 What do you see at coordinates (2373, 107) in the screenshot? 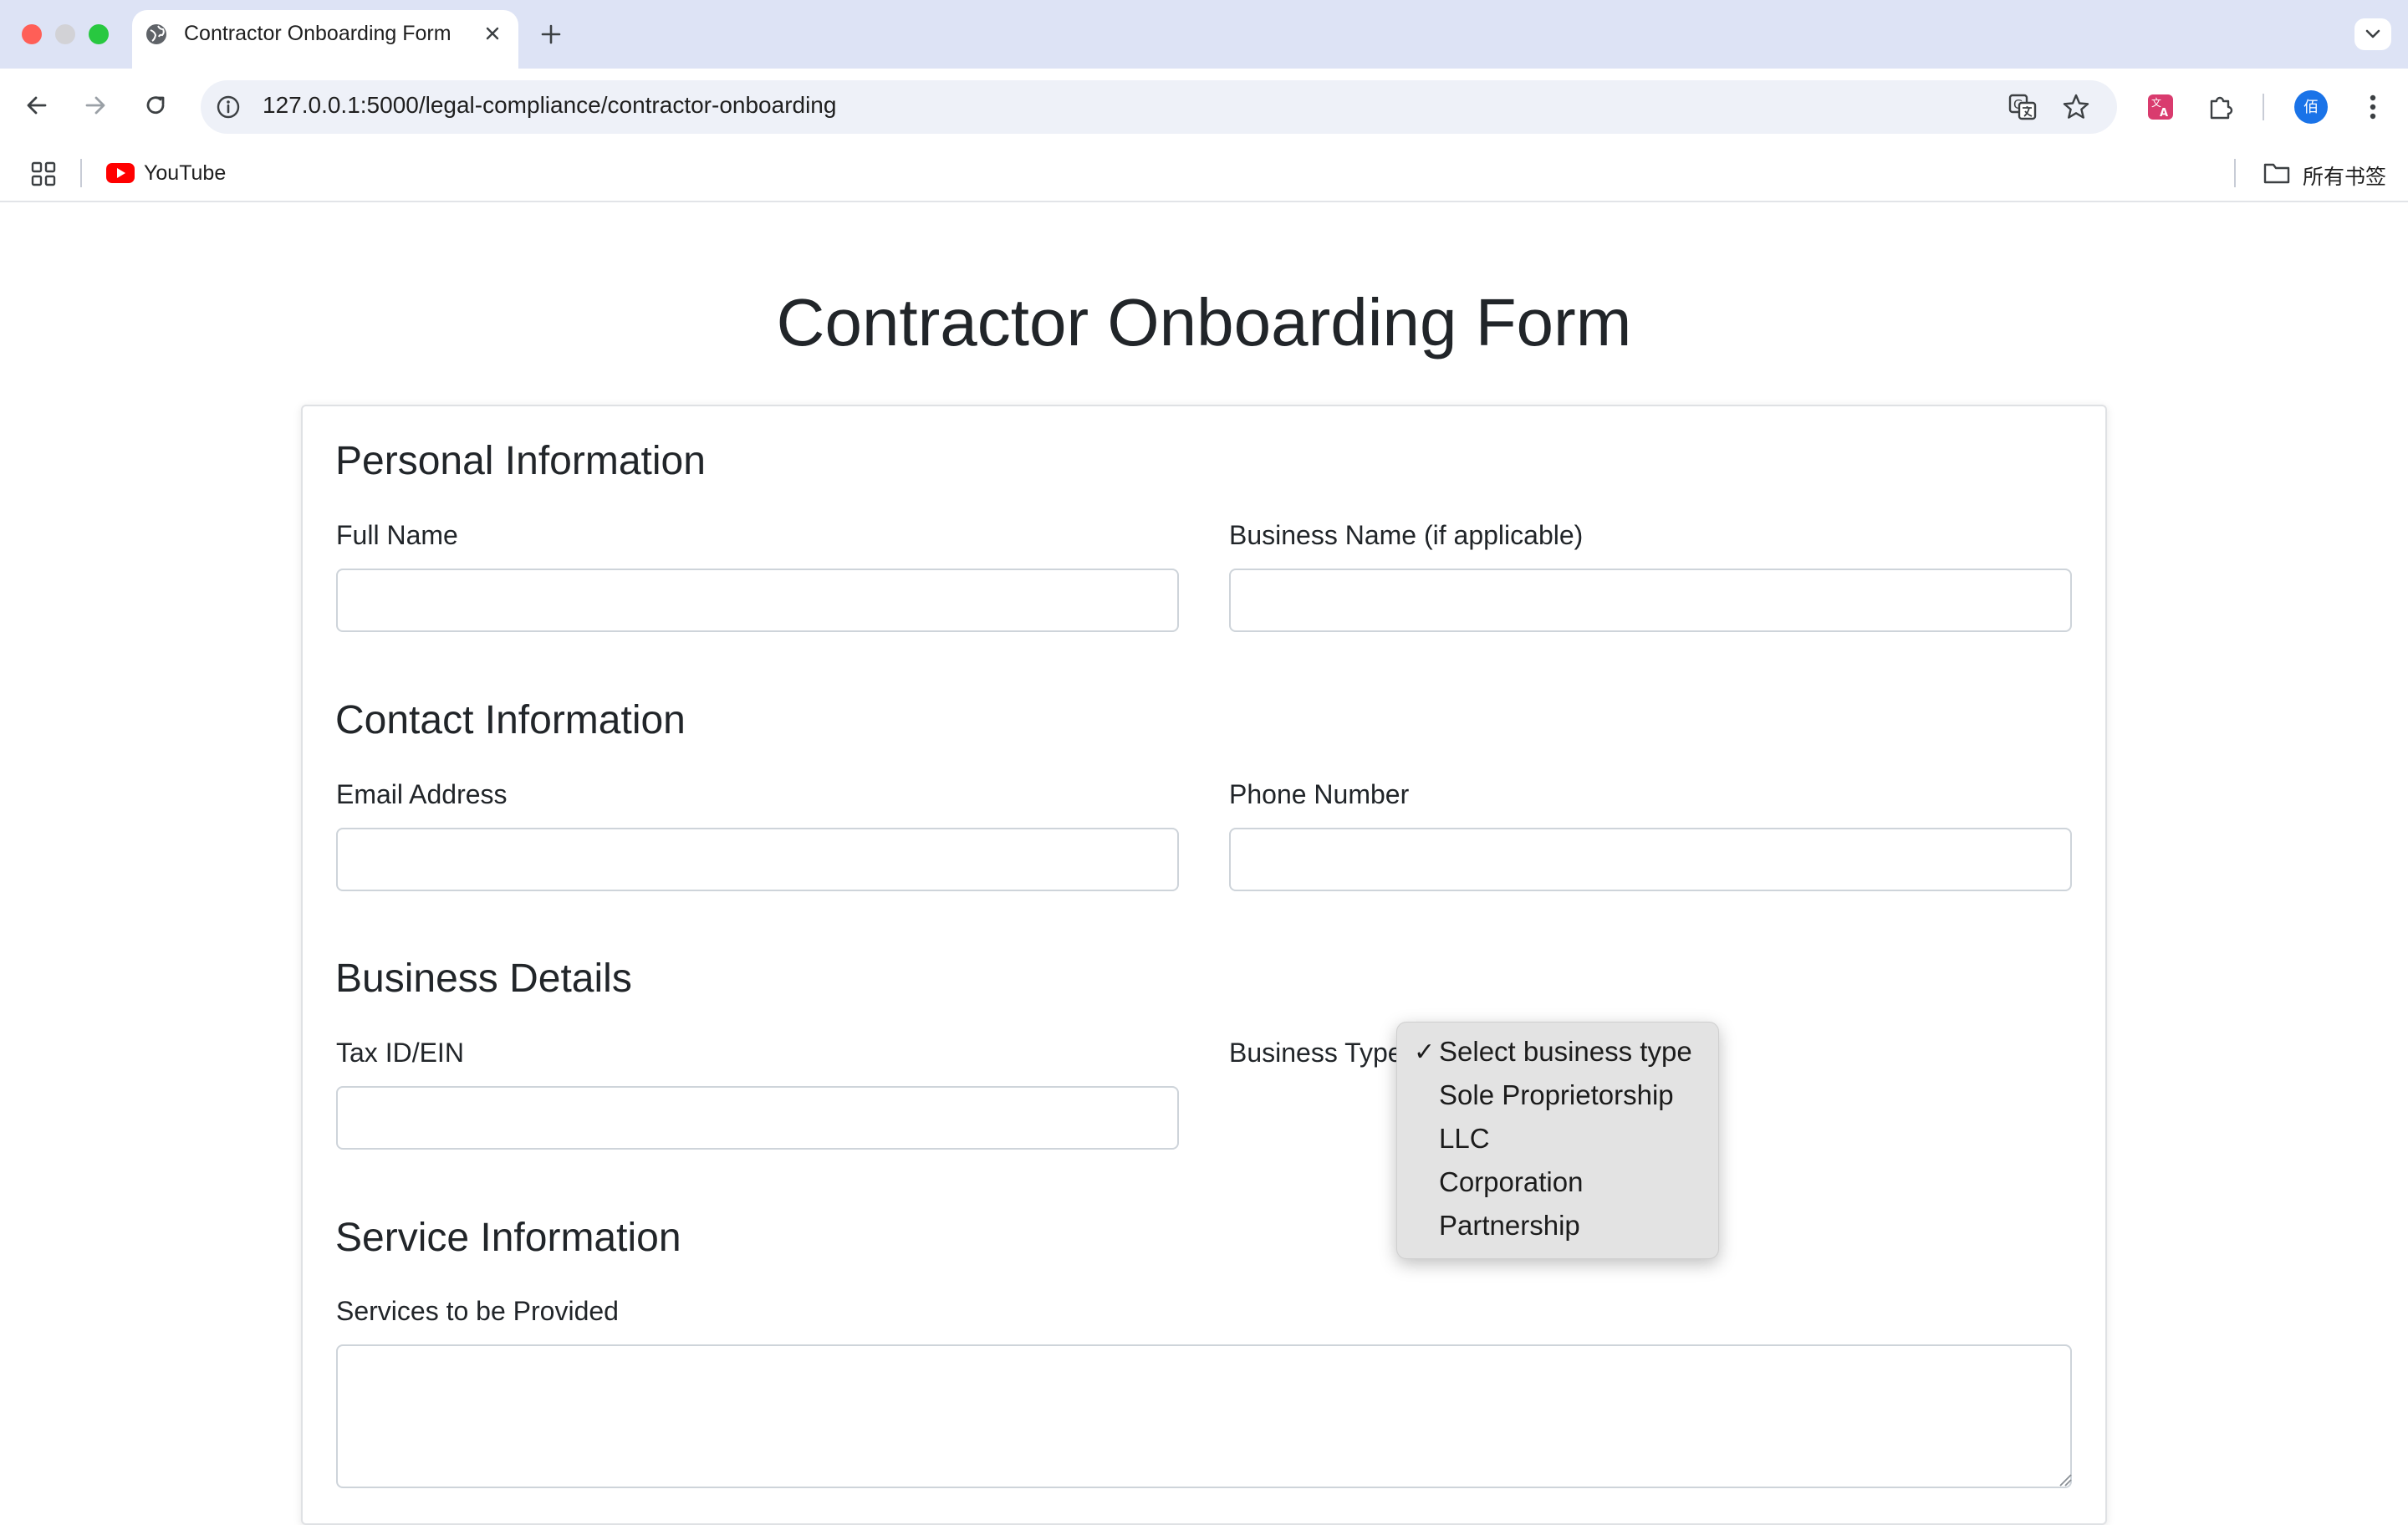
I see `more-menu-icon` at bounding box center [2373, 107].